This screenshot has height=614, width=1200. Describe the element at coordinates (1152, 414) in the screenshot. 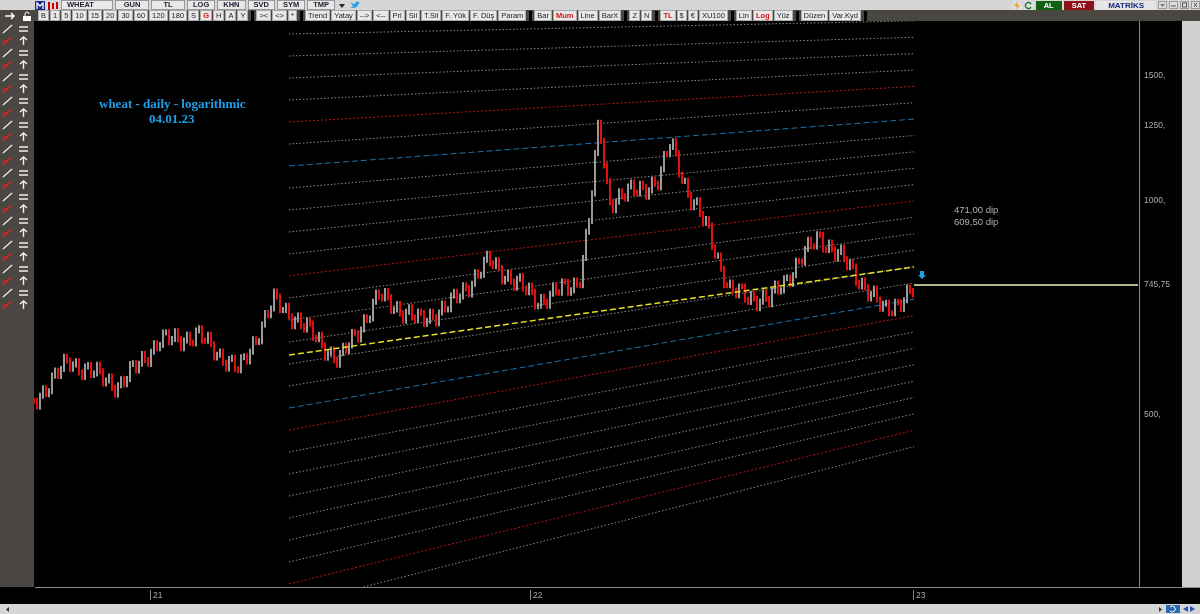

I see `price-label: 500,` at that location.